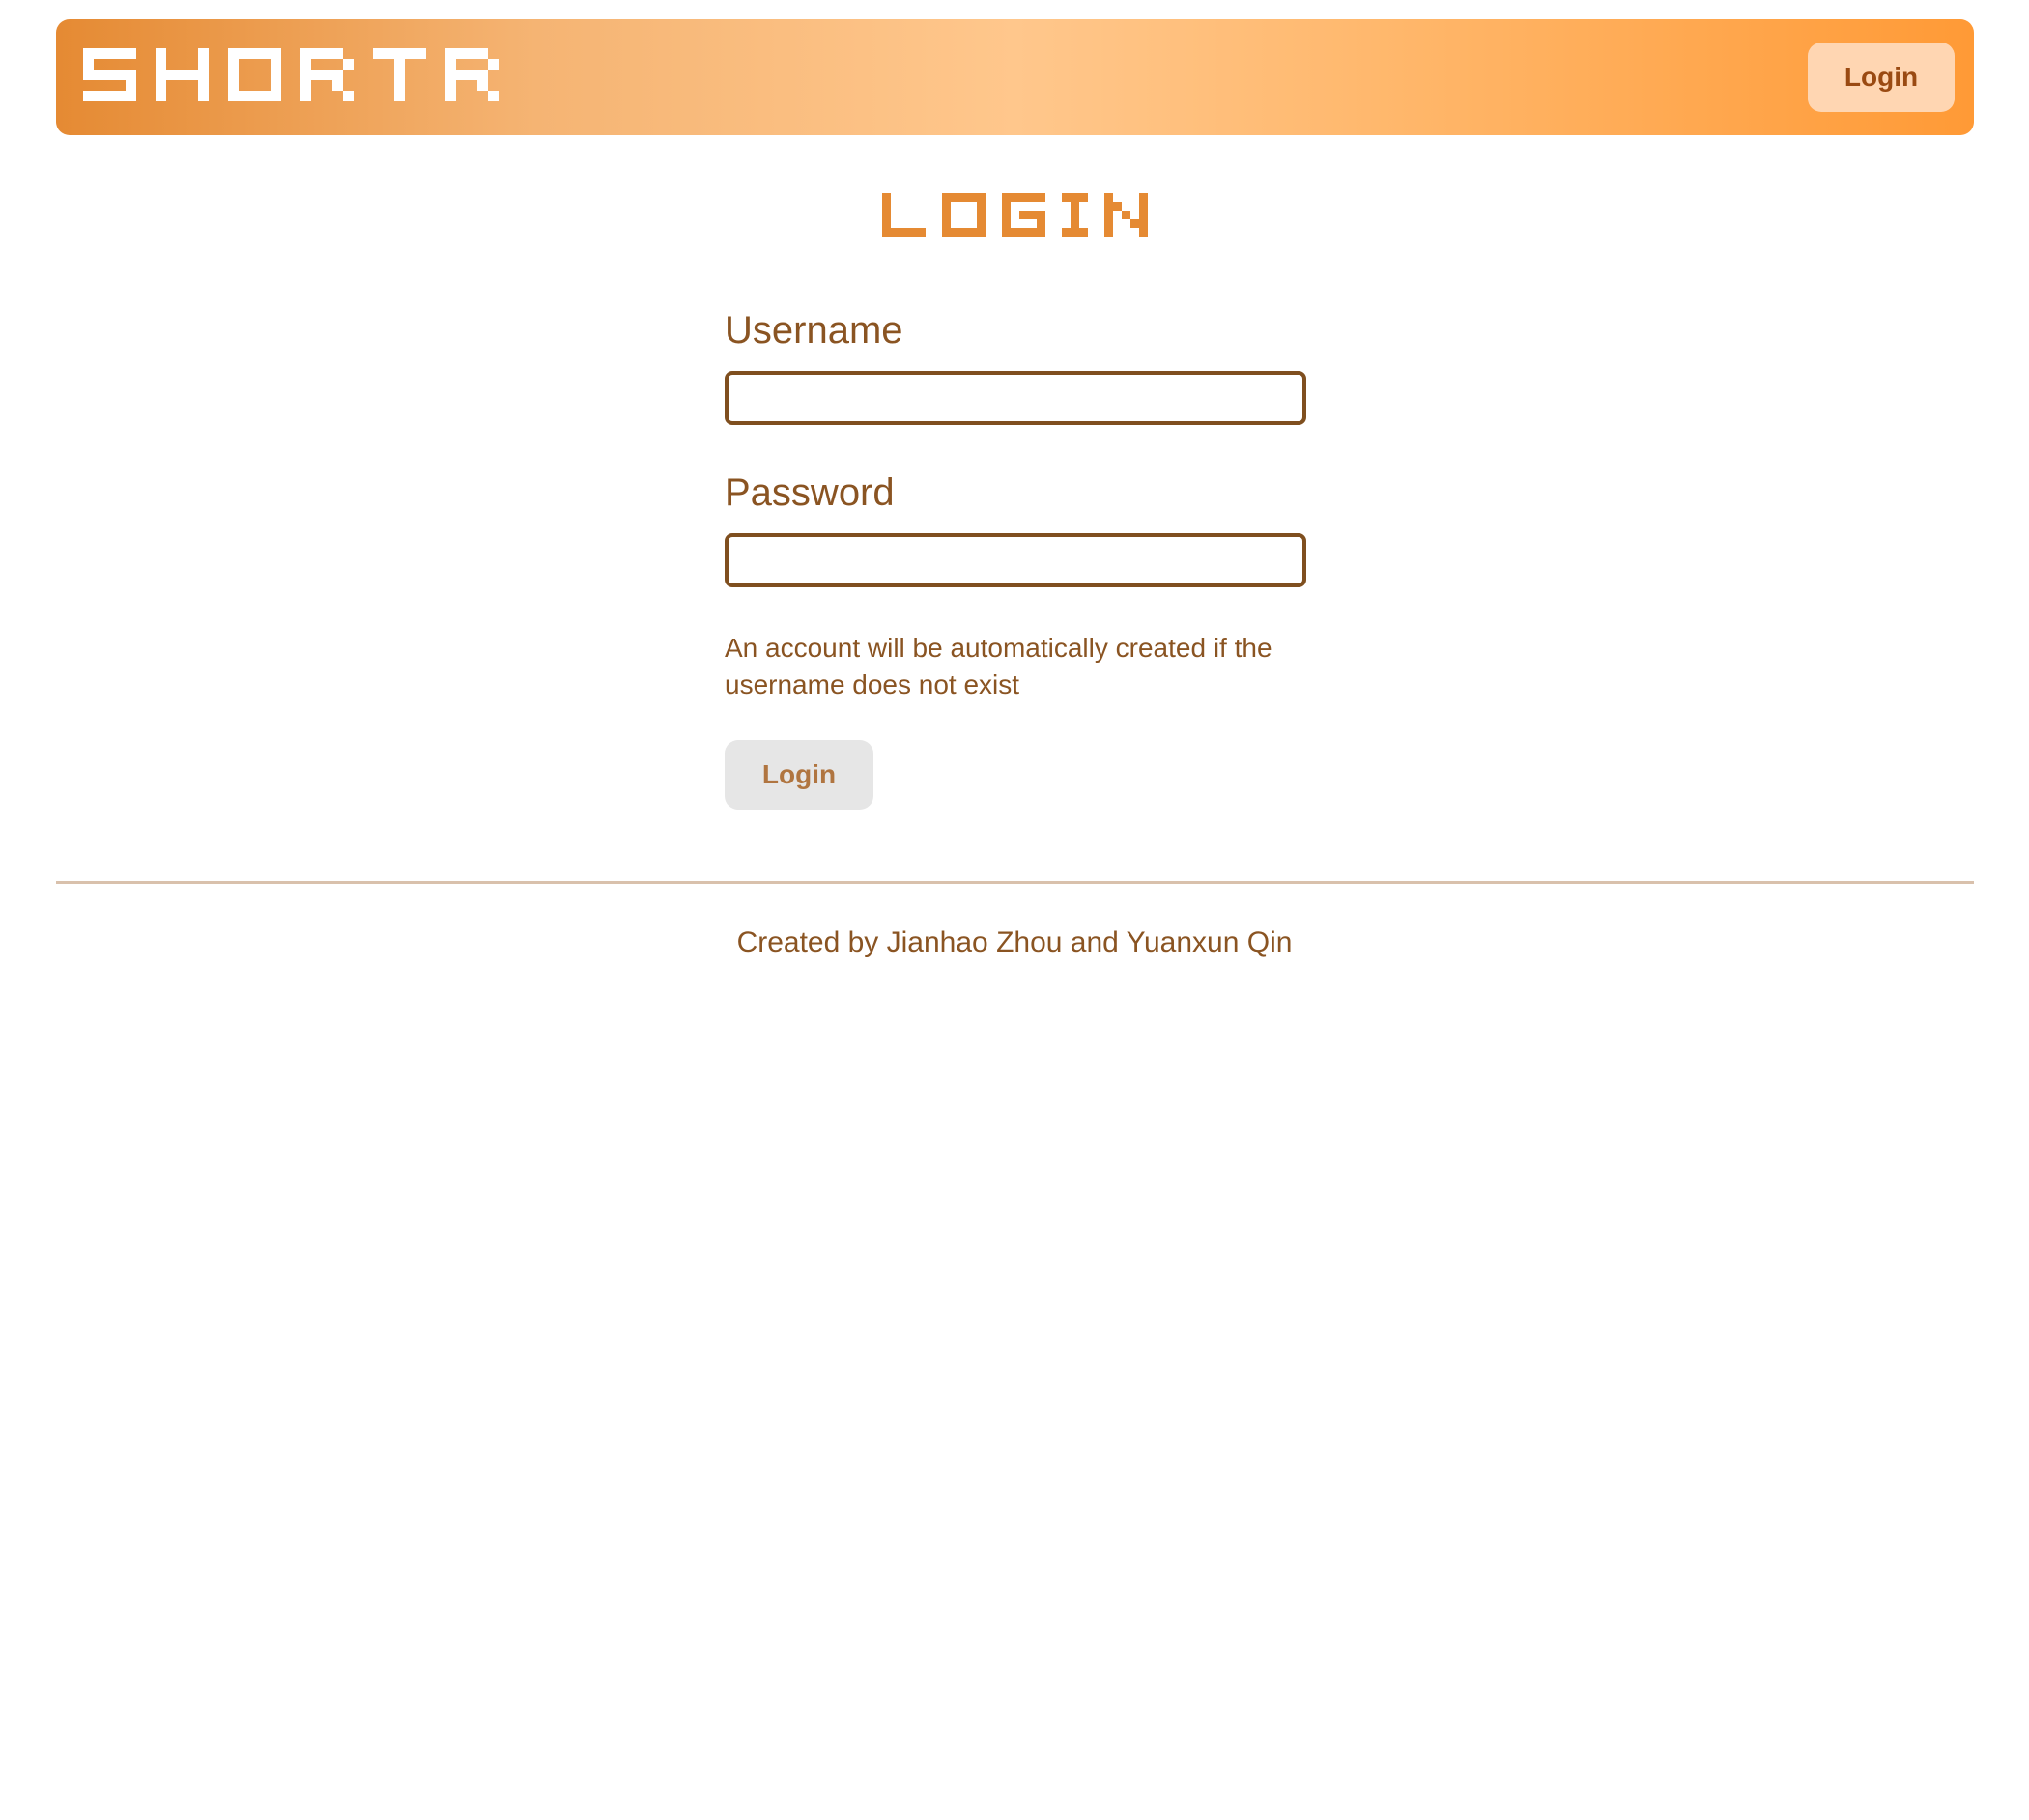 The height and width of the screenshot is (1820, 2029). I want to click on footer-credit: Created by Jianhao Zhou and Yuanxun Qin, so click(1014, 942).